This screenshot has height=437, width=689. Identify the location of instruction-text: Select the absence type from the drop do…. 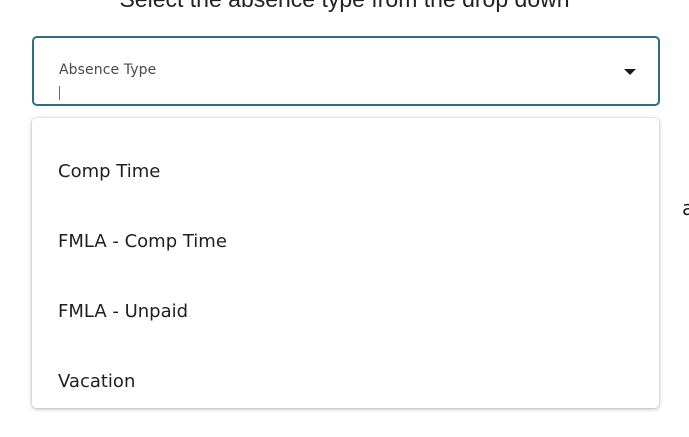
(344, 6).